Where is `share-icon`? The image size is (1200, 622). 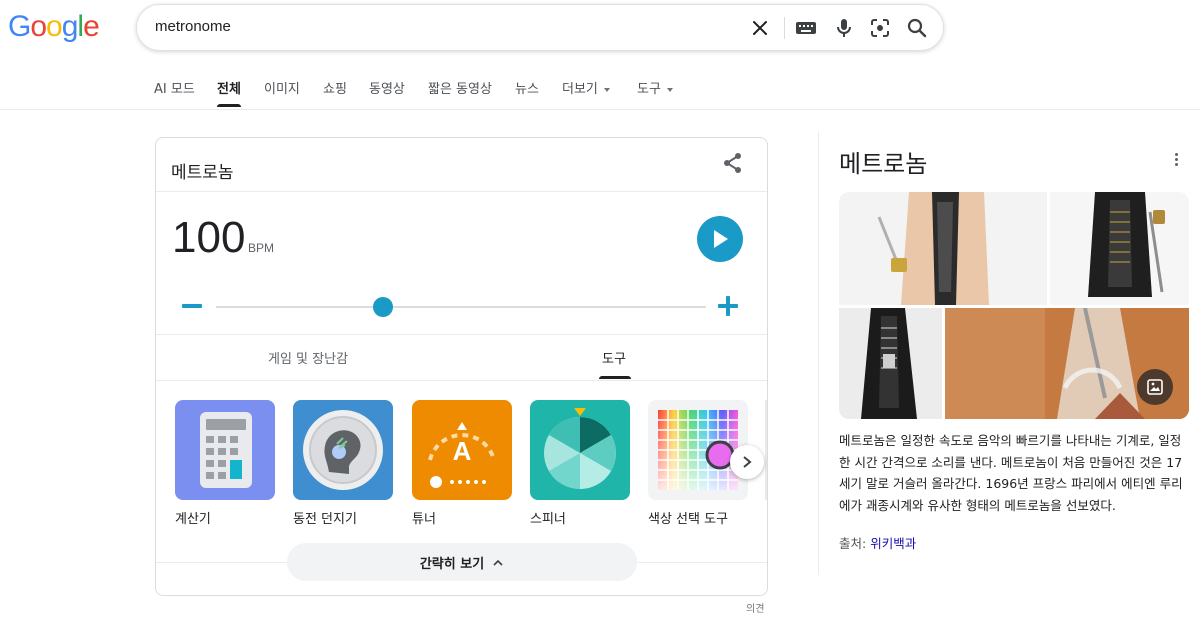
share-icon is located at coordinates (733, 163).